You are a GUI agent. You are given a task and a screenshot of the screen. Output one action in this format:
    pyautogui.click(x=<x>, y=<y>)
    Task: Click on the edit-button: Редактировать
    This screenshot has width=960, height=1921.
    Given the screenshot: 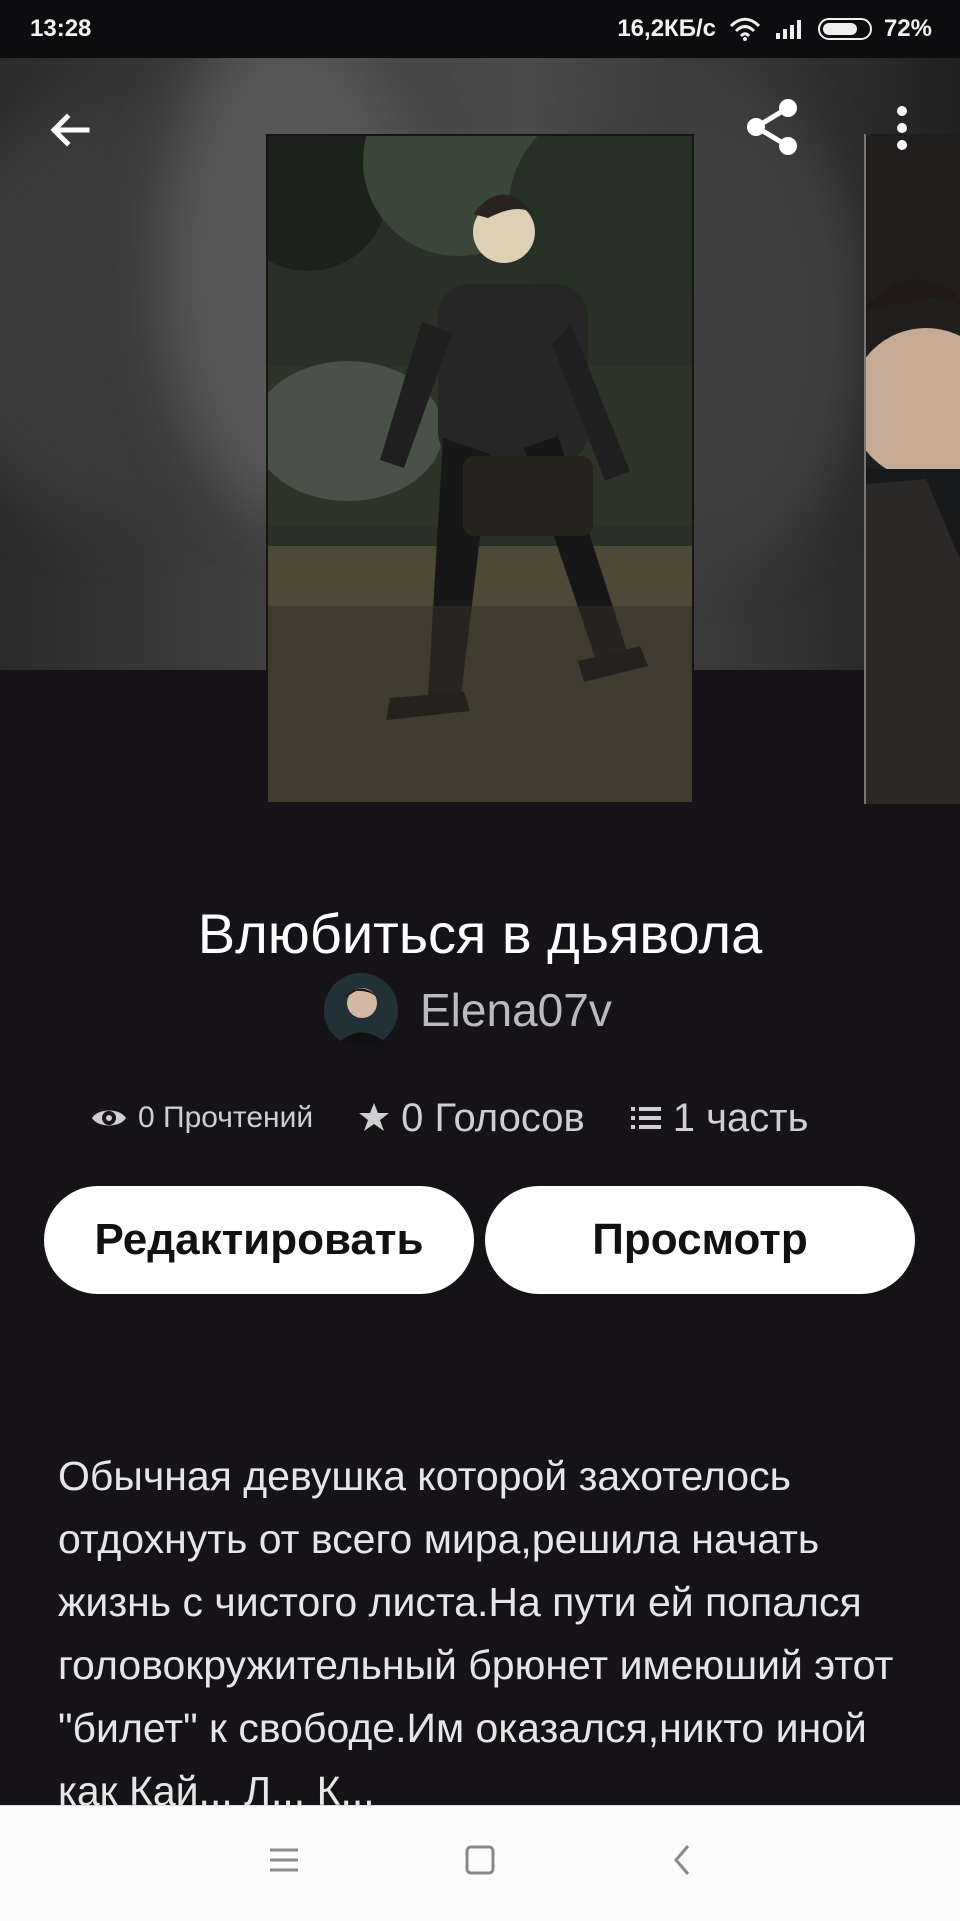 What is the action you would take?
    pyautogui.click(x=259, y=1240)
    